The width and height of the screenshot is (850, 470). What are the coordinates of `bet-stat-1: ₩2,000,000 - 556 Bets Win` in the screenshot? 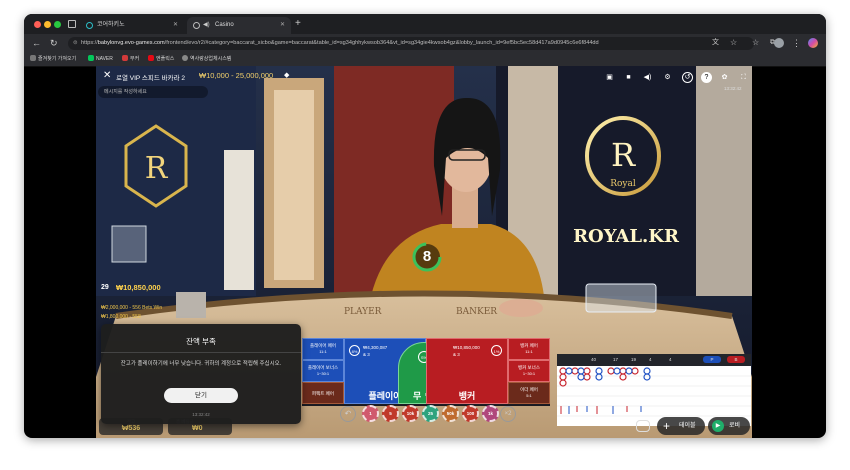 It's located at (132, 308).